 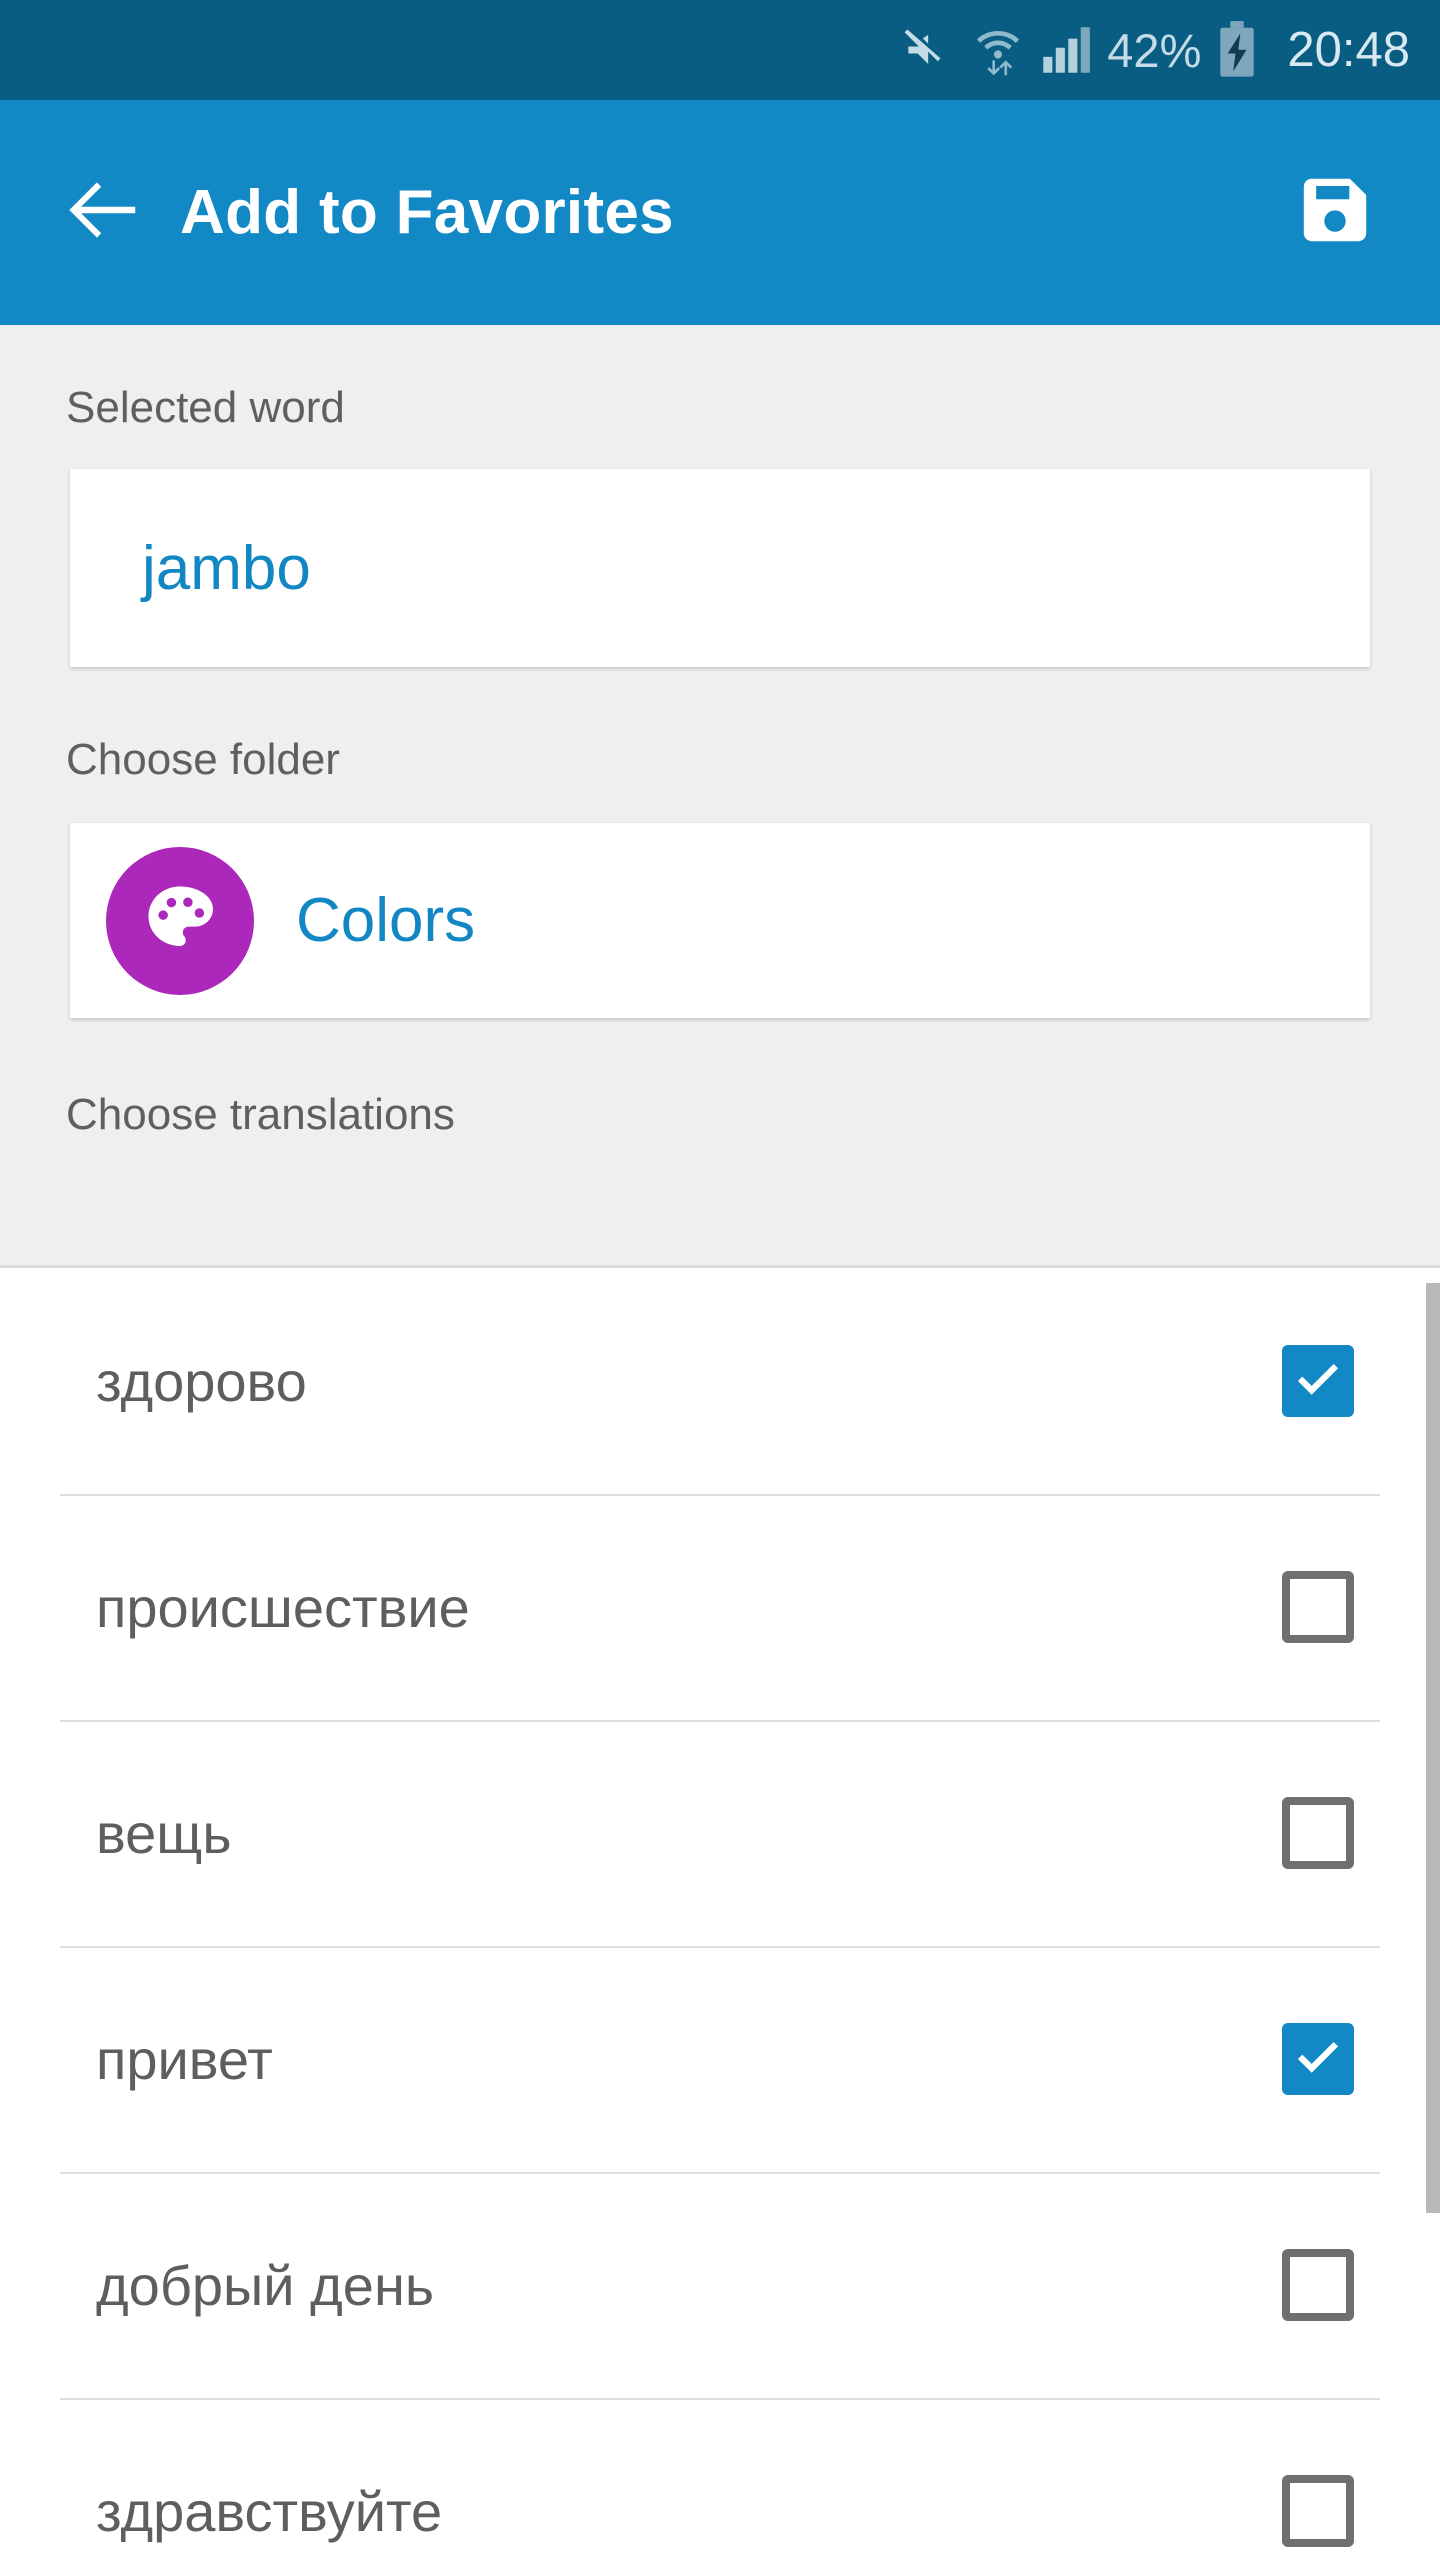 I want to click on list-scrollbar, so click(x=1433, y=1748).